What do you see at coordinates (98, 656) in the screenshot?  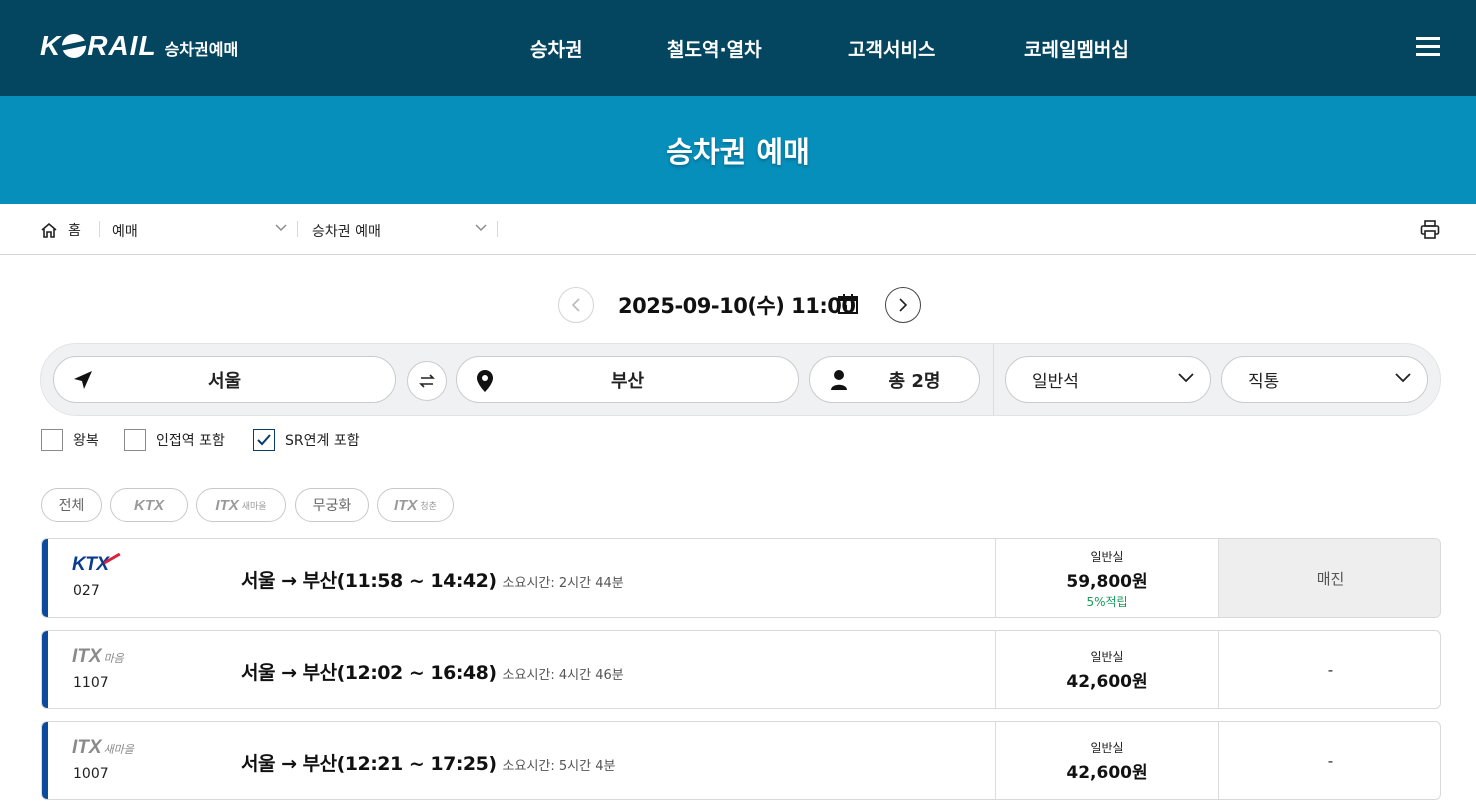 I see `itx-maeum-logo: ITX 마음` at bounding box center [98, 656].